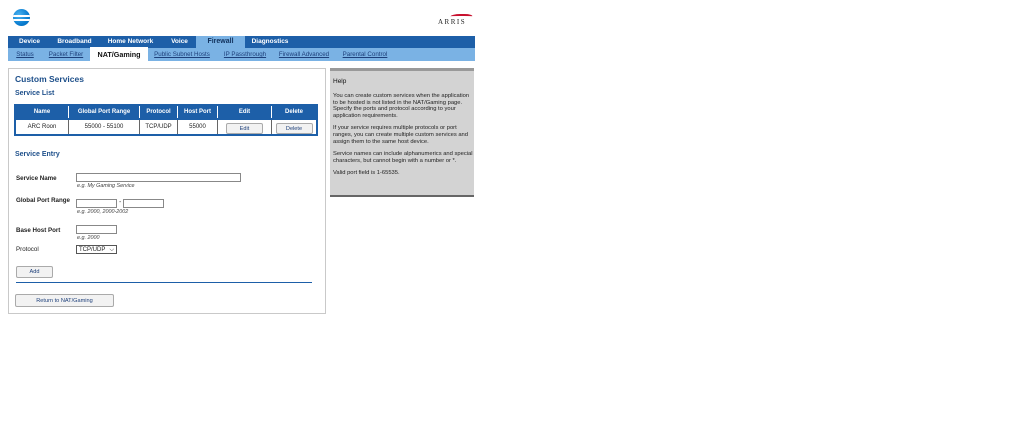 The width and height of the screenshot is (1024, 428). I want to click on col-protocol: Protocol, so click(158, 111).